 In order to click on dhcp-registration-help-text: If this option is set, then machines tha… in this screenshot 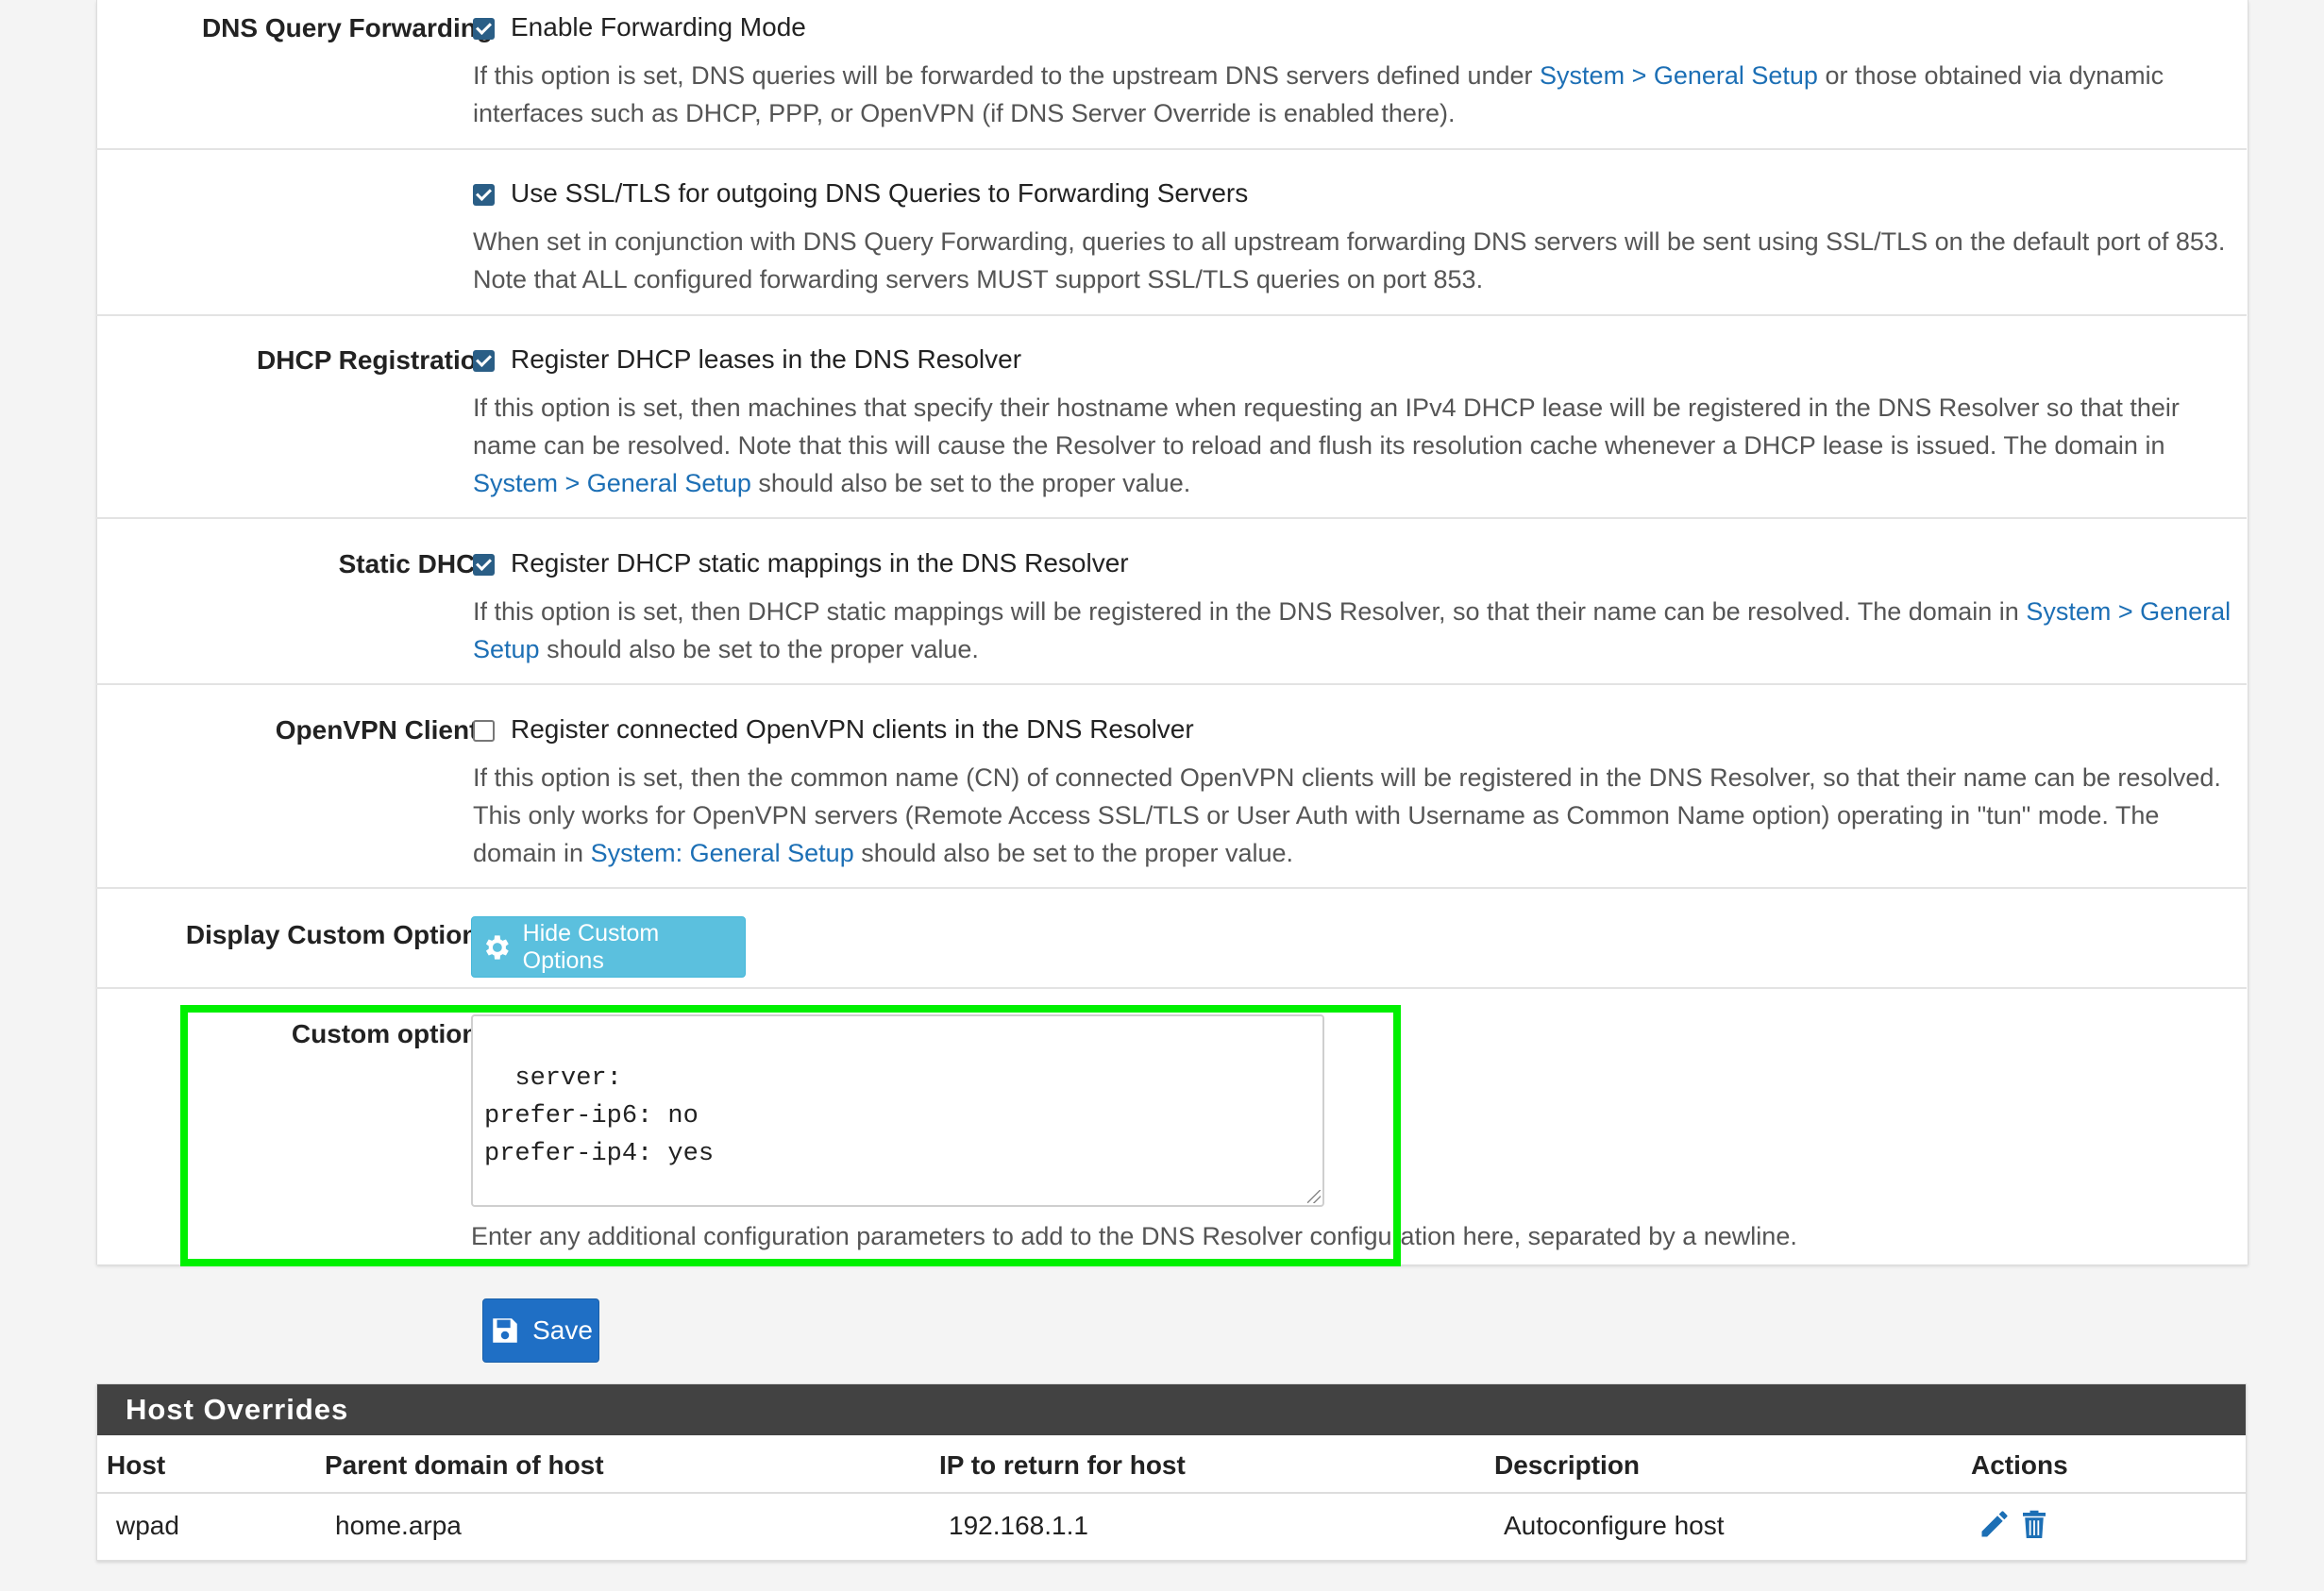, I will do `click(1355, 446)`.